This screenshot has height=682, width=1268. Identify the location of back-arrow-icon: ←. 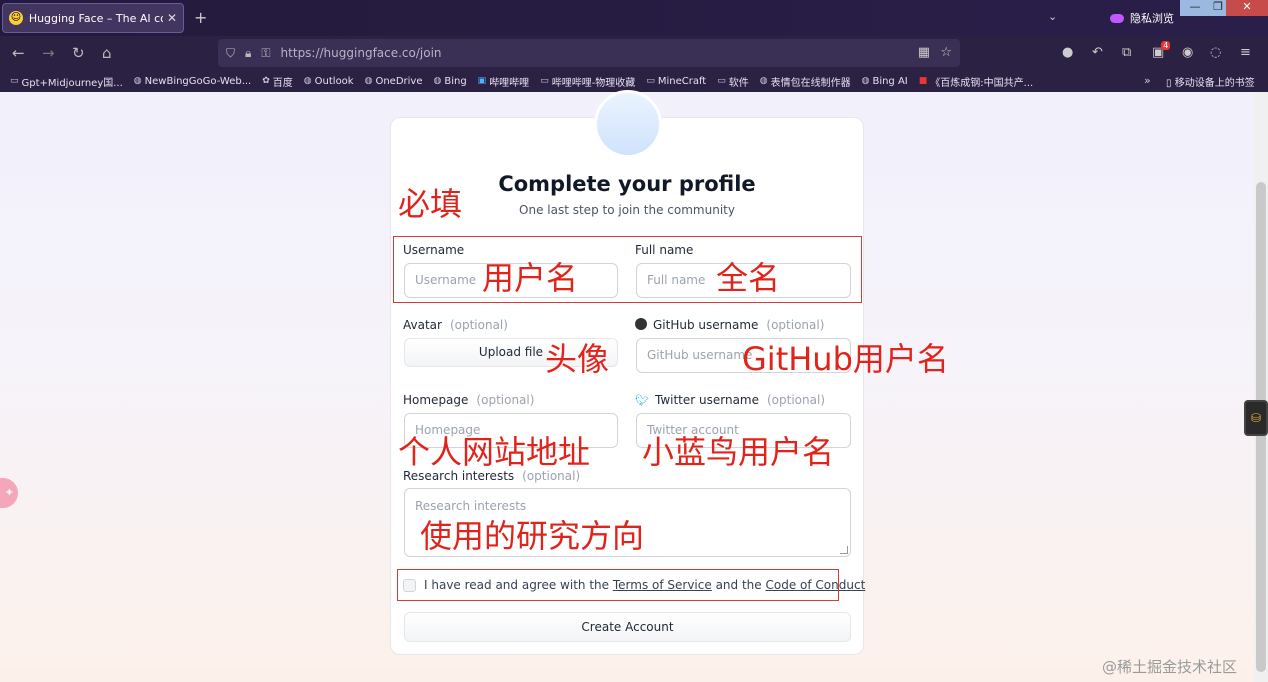
(18, 53).